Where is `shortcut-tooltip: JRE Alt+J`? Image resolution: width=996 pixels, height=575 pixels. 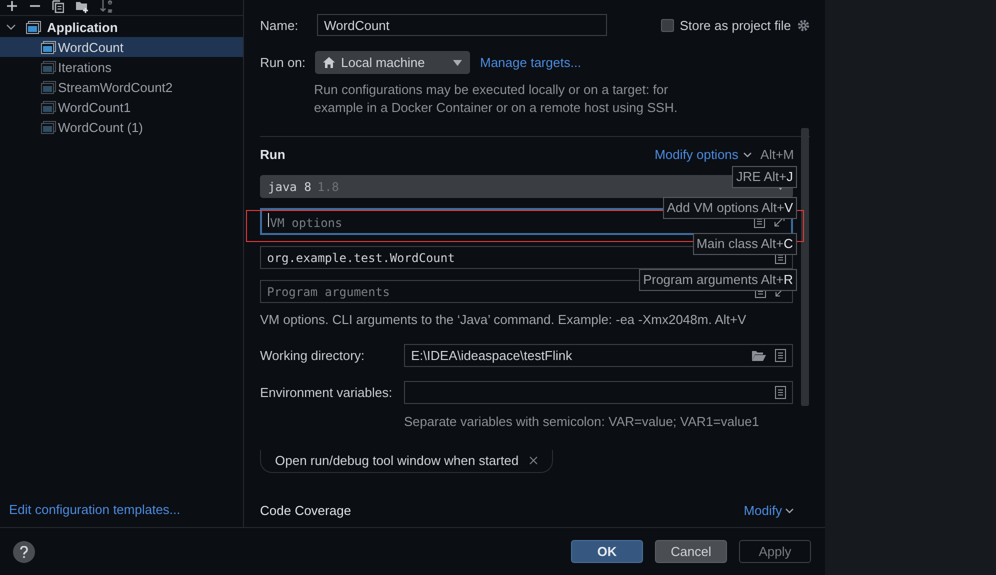 shortcut-tooltip: JRE Alt+J is located at coordinates (764, 177).